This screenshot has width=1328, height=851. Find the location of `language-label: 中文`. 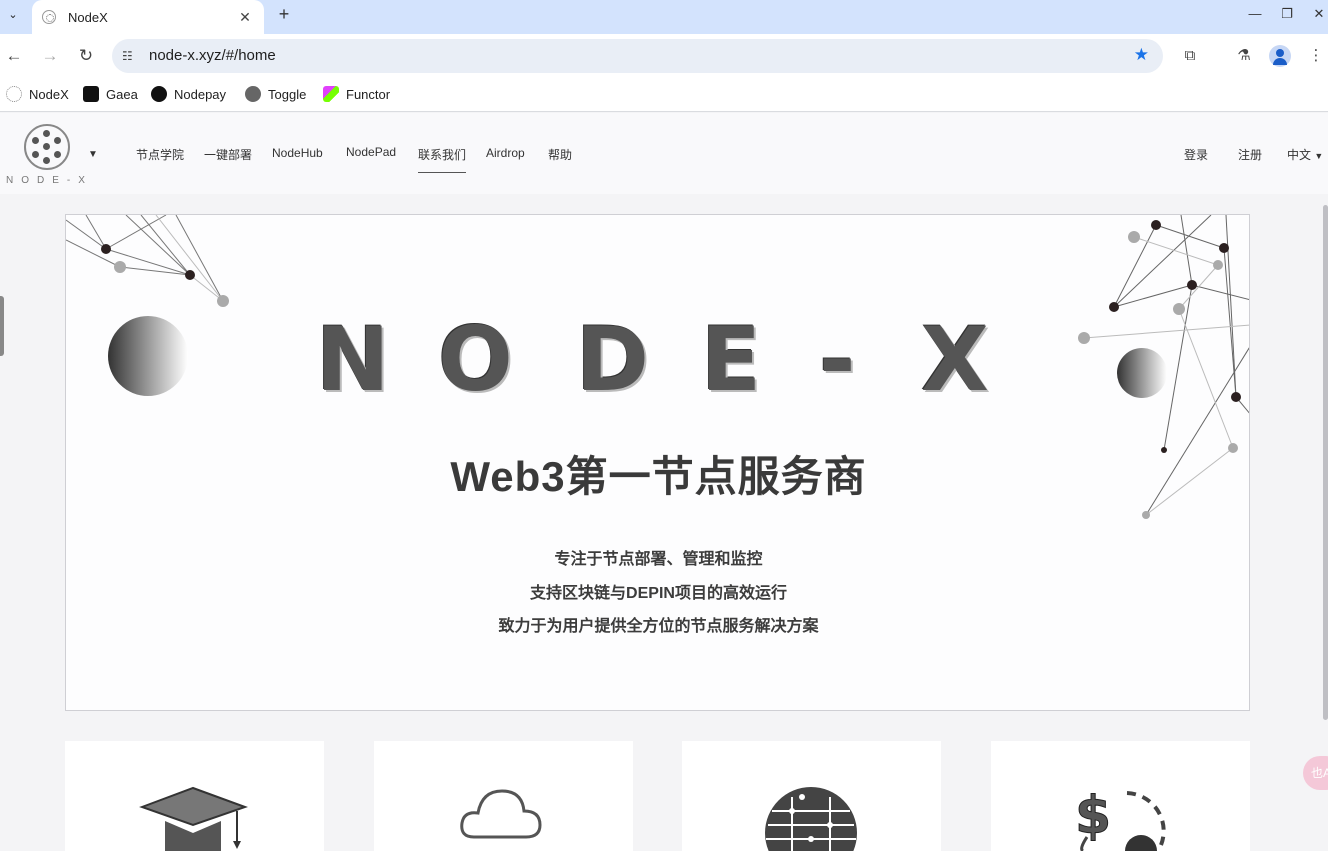

language-label: 中文 is located at coordinates (1299, 155).